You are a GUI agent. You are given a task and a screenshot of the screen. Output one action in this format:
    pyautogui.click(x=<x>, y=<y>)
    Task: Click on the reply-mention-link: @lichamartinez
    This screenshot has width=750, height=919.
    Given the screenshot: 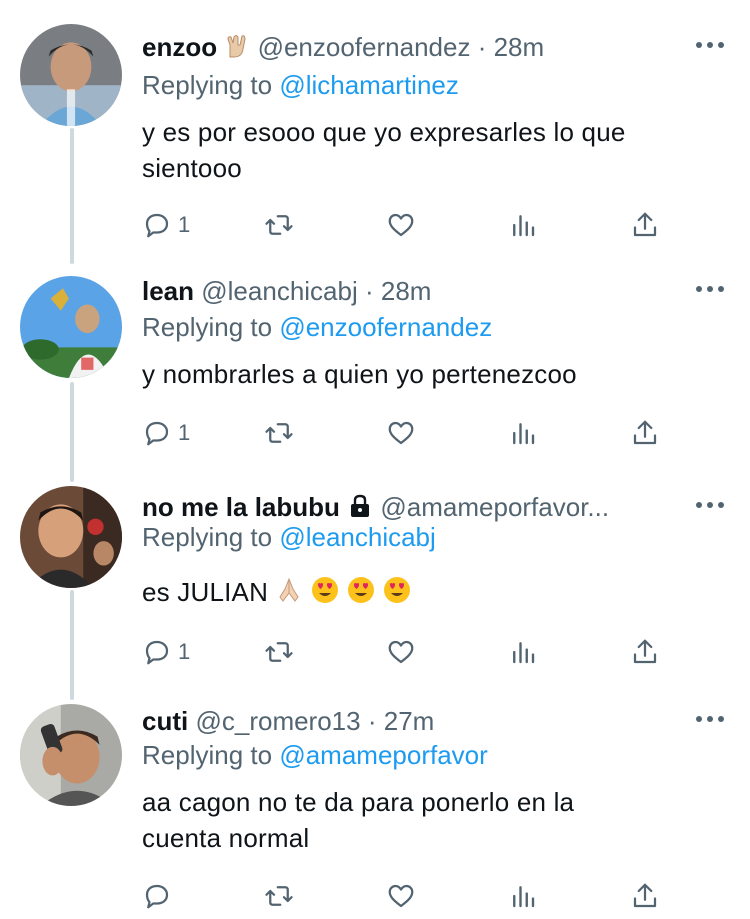 What is the action you would take?
    pyautogui.click(x=369, y=85)
    